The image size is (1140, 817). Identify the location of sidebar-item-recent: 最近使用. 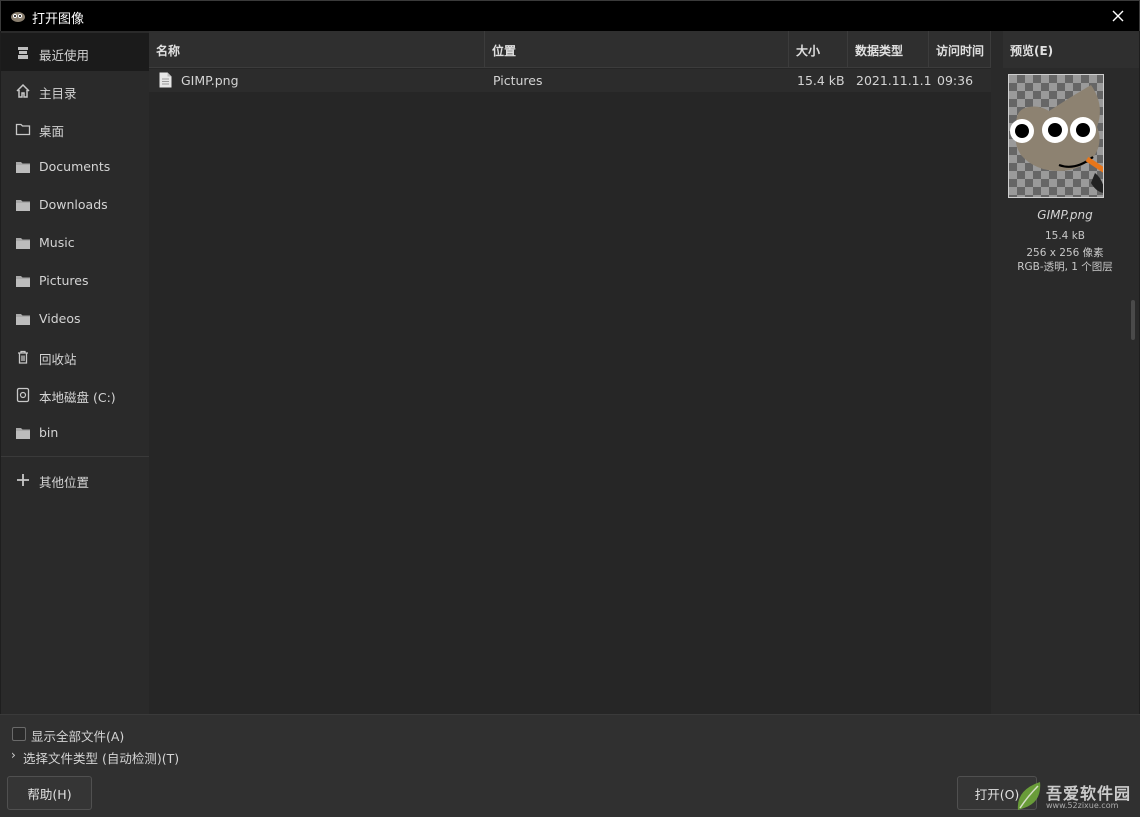
(75, 52).